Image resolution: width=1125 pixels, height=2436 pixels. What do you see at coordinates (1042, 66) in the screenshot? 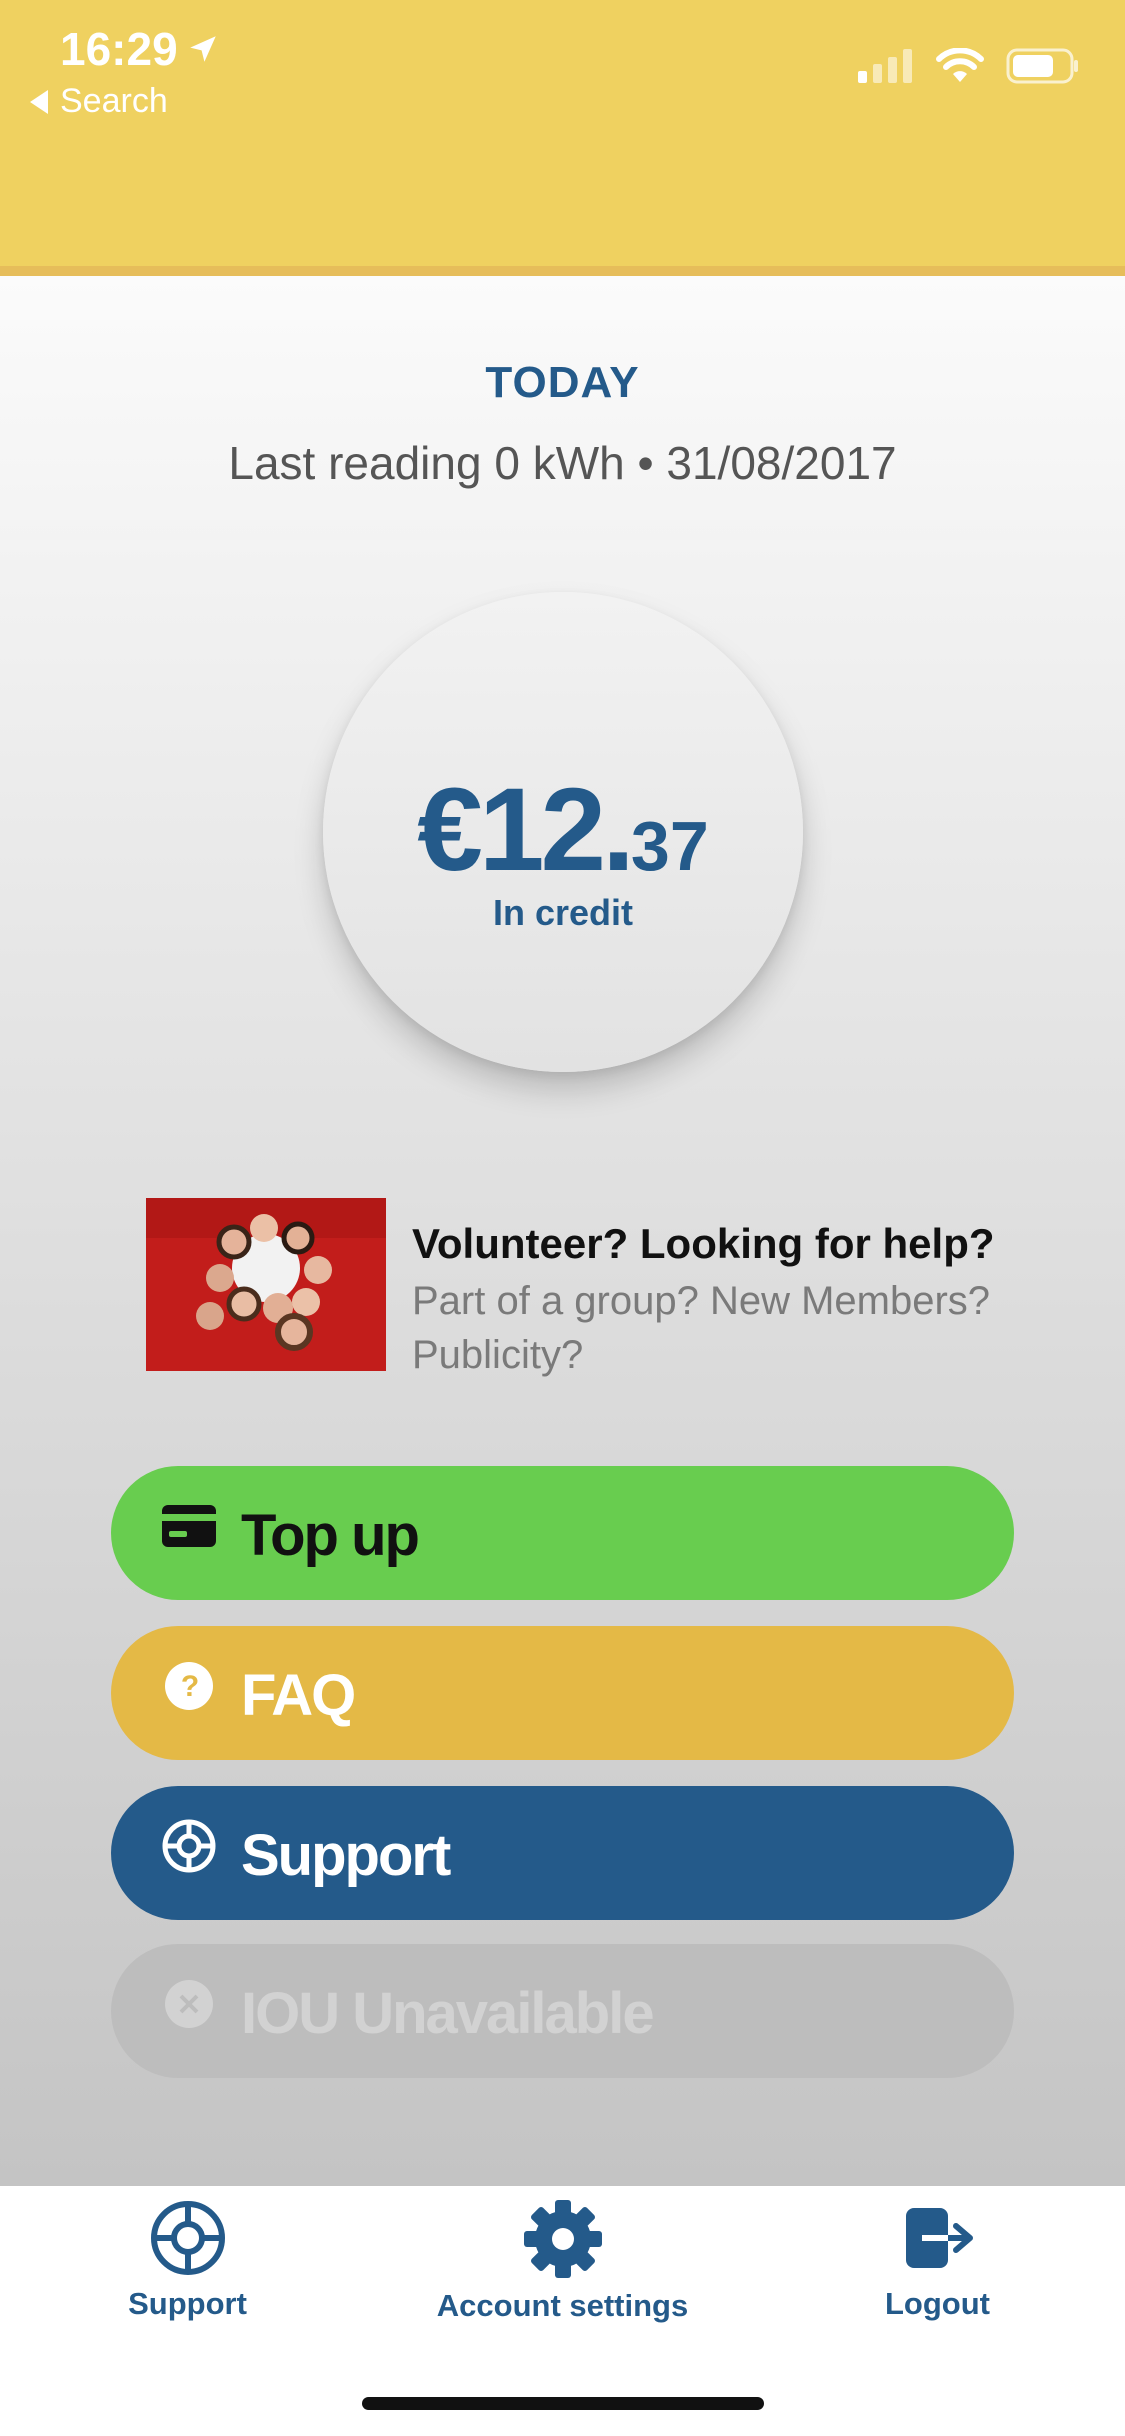
I see `battery-icon` at bounding box center [1042, 66].